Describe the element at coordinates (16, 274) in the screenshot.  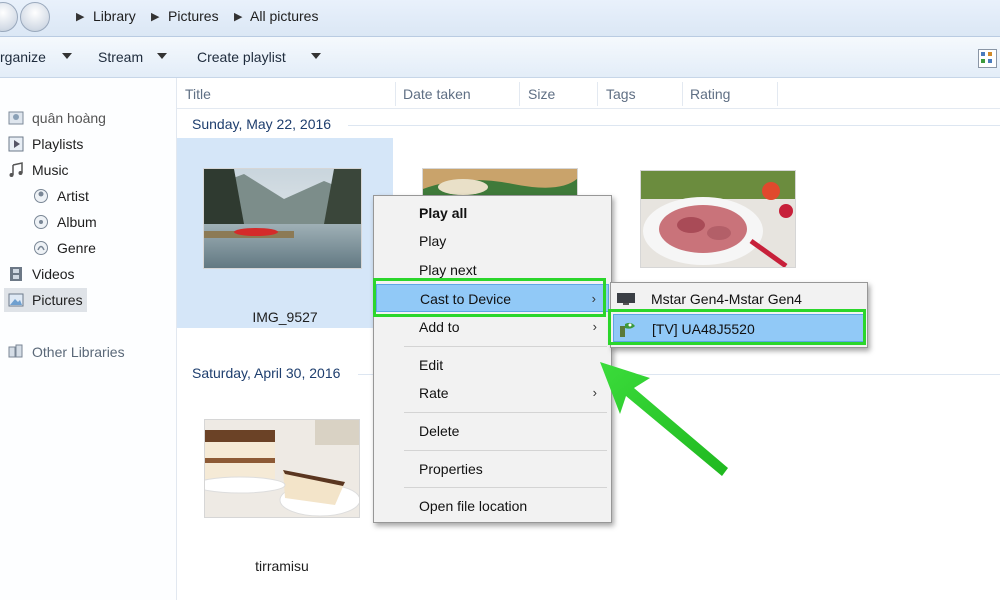
I see `film-icon` at that location.